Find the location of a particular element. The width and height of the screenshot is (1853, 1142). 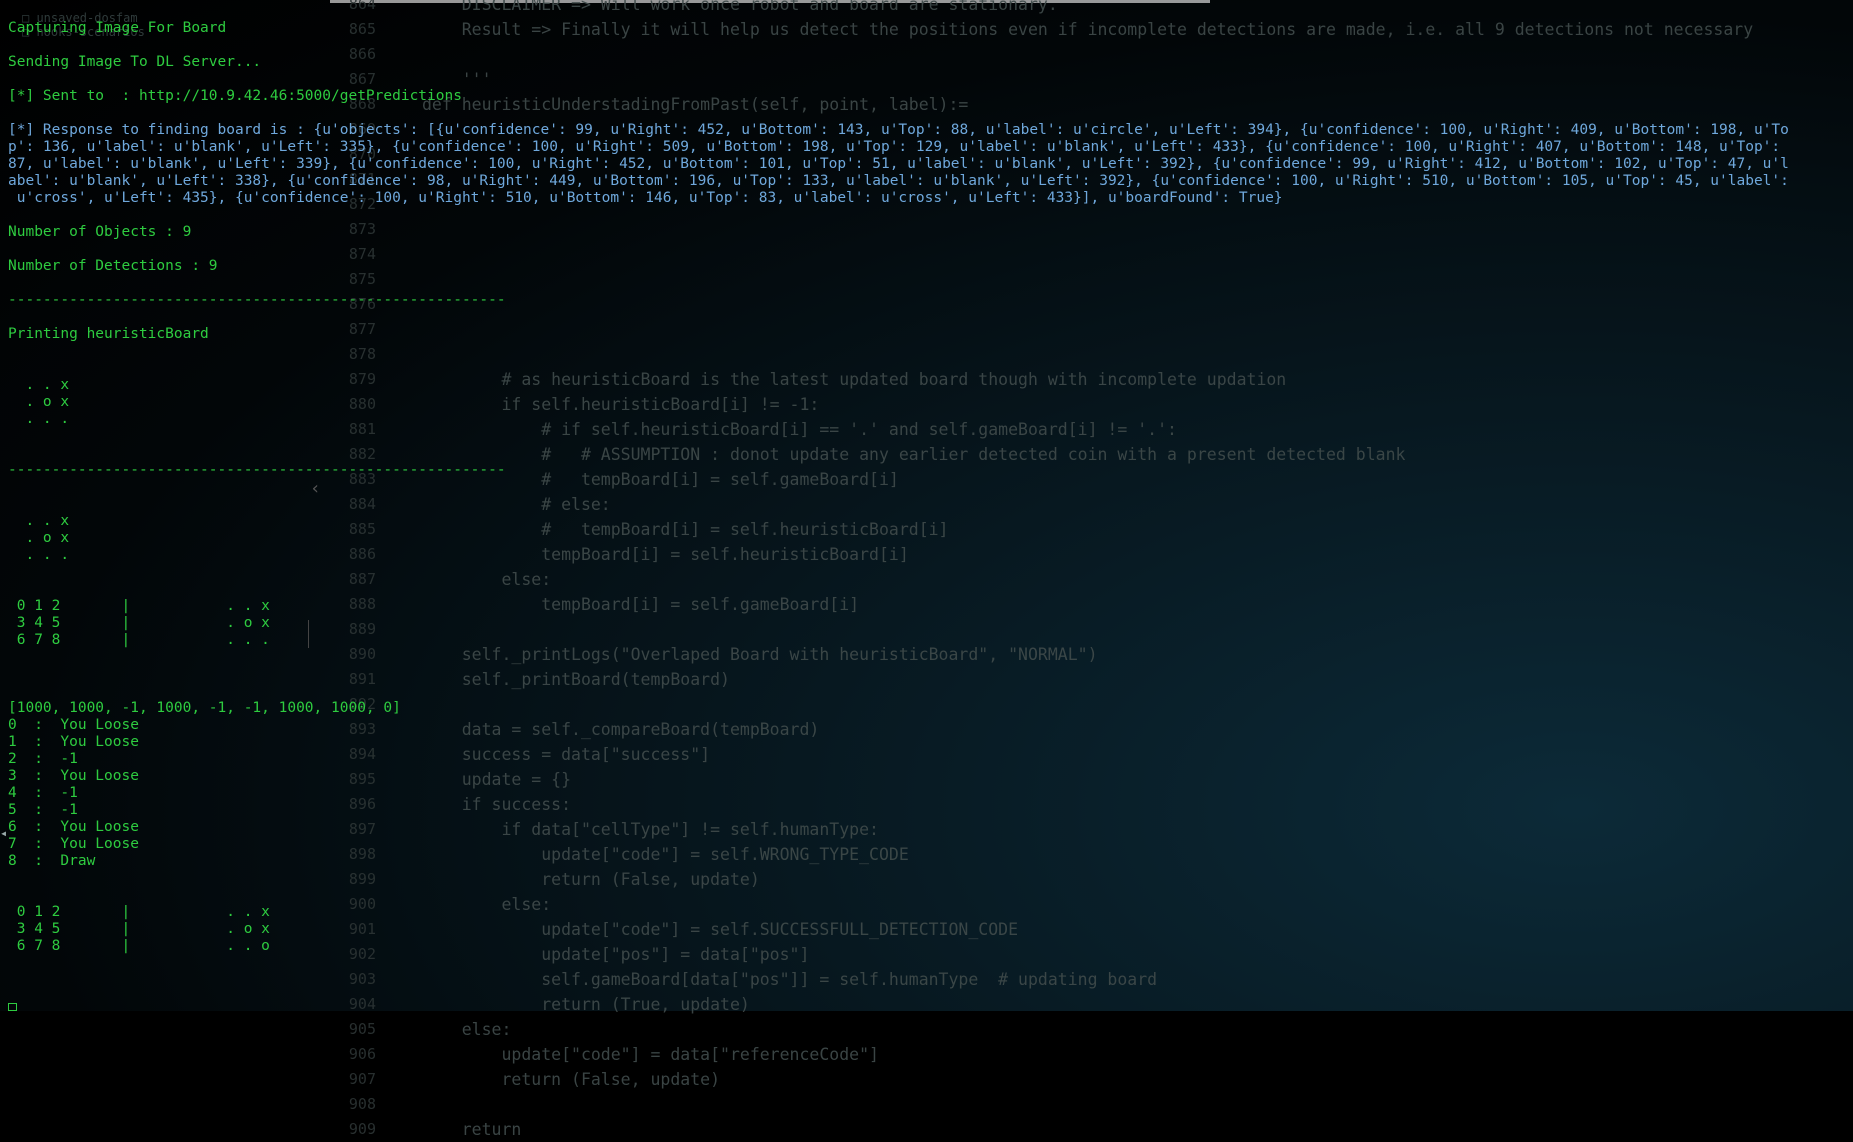

collapse-panel-icon: ‹ is located at coordinates (315, 488).